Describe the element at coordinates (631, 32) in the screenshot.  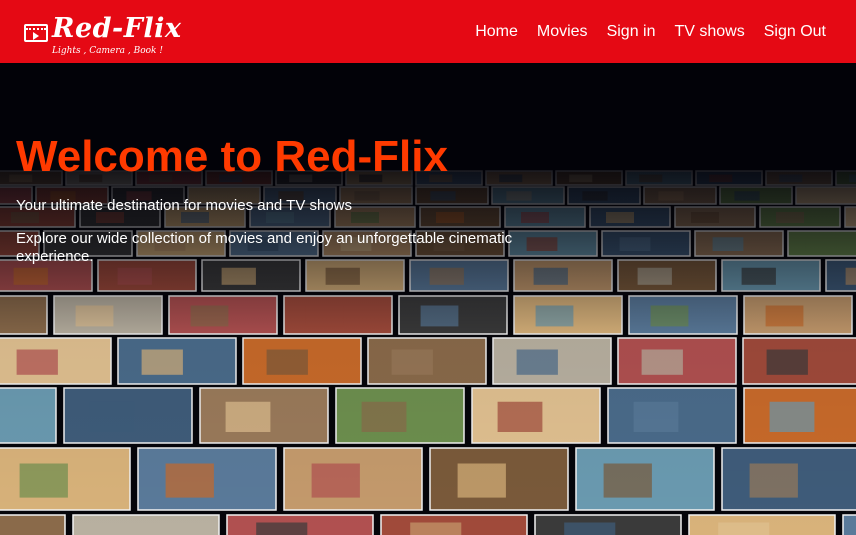
I see `nav-sign-in: Sign in` at that location.